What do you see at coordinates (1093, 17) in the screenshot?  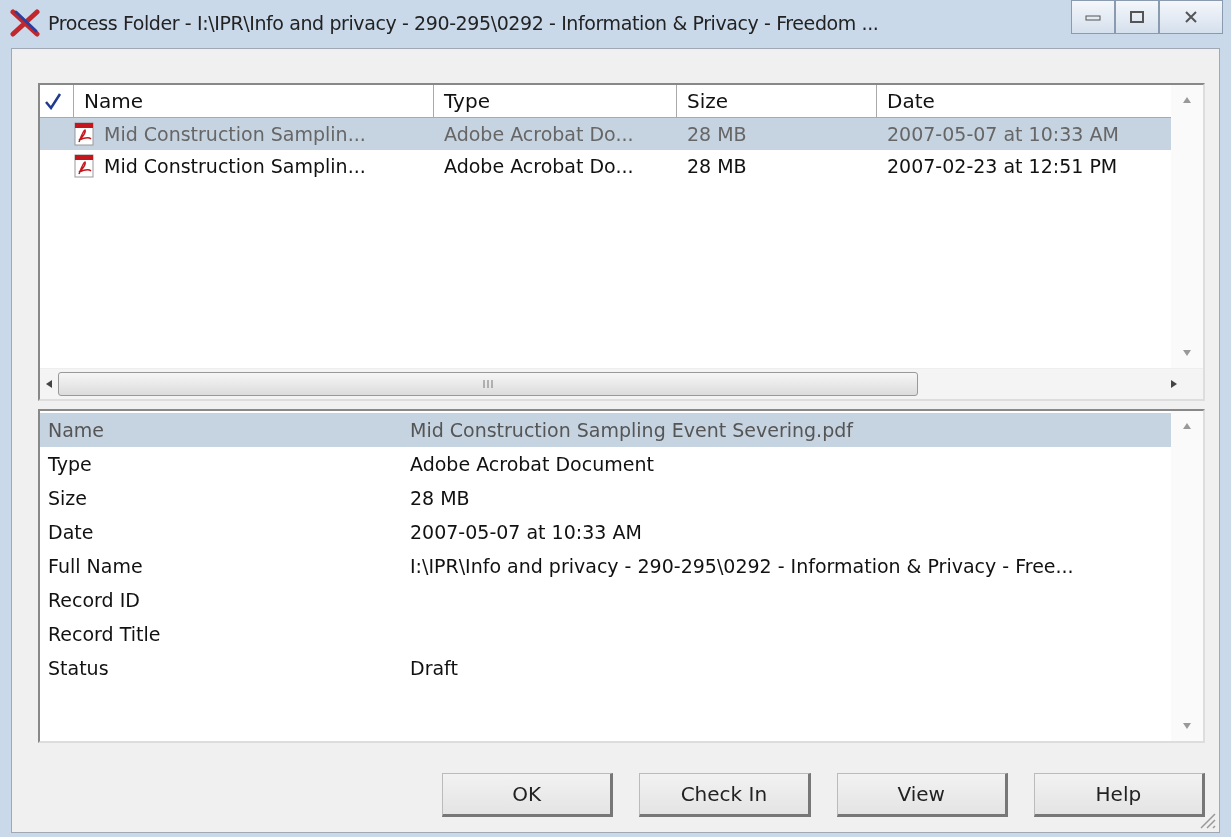 I see `minimize-icon` at bounding box center [1093, 17].